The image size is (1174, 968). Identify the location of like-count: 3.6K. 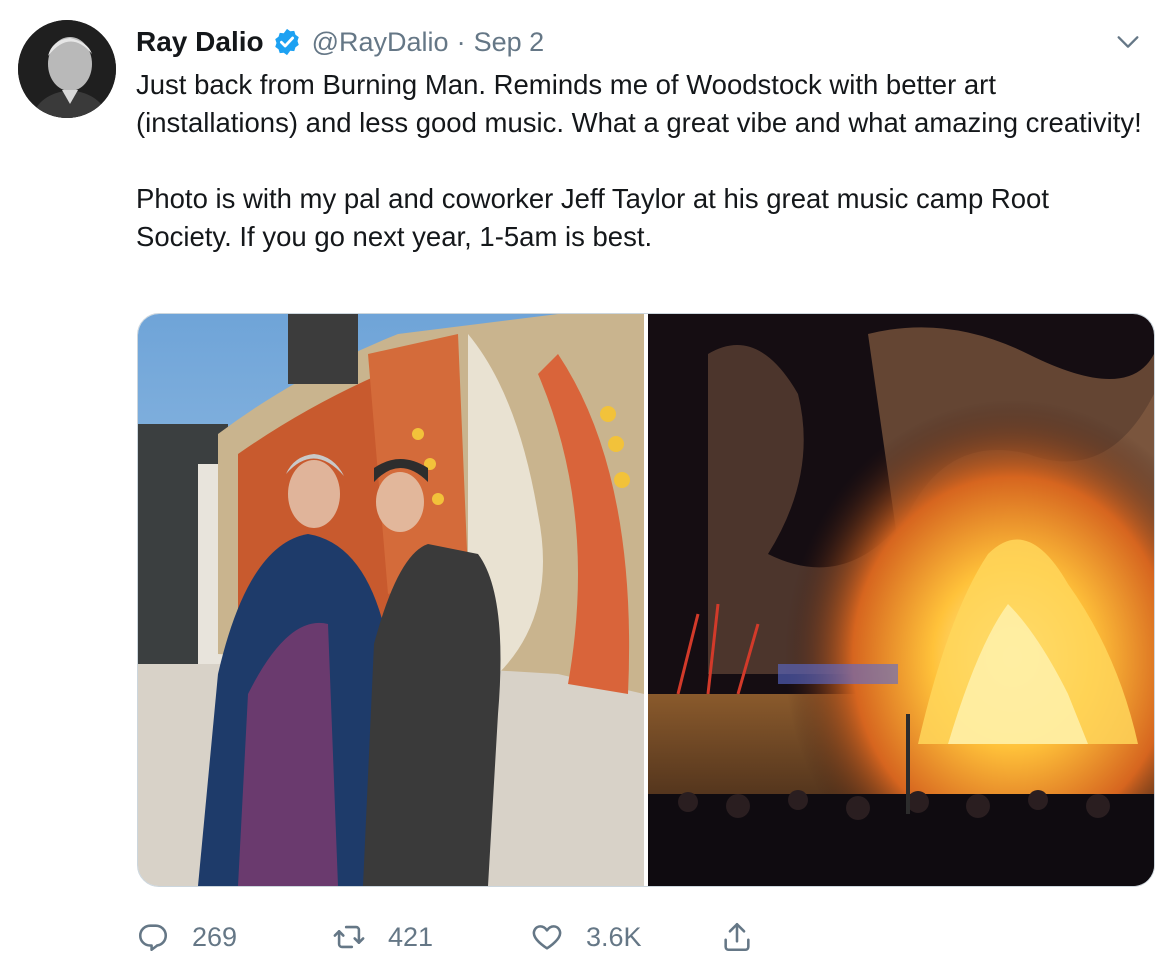
(614, 936).